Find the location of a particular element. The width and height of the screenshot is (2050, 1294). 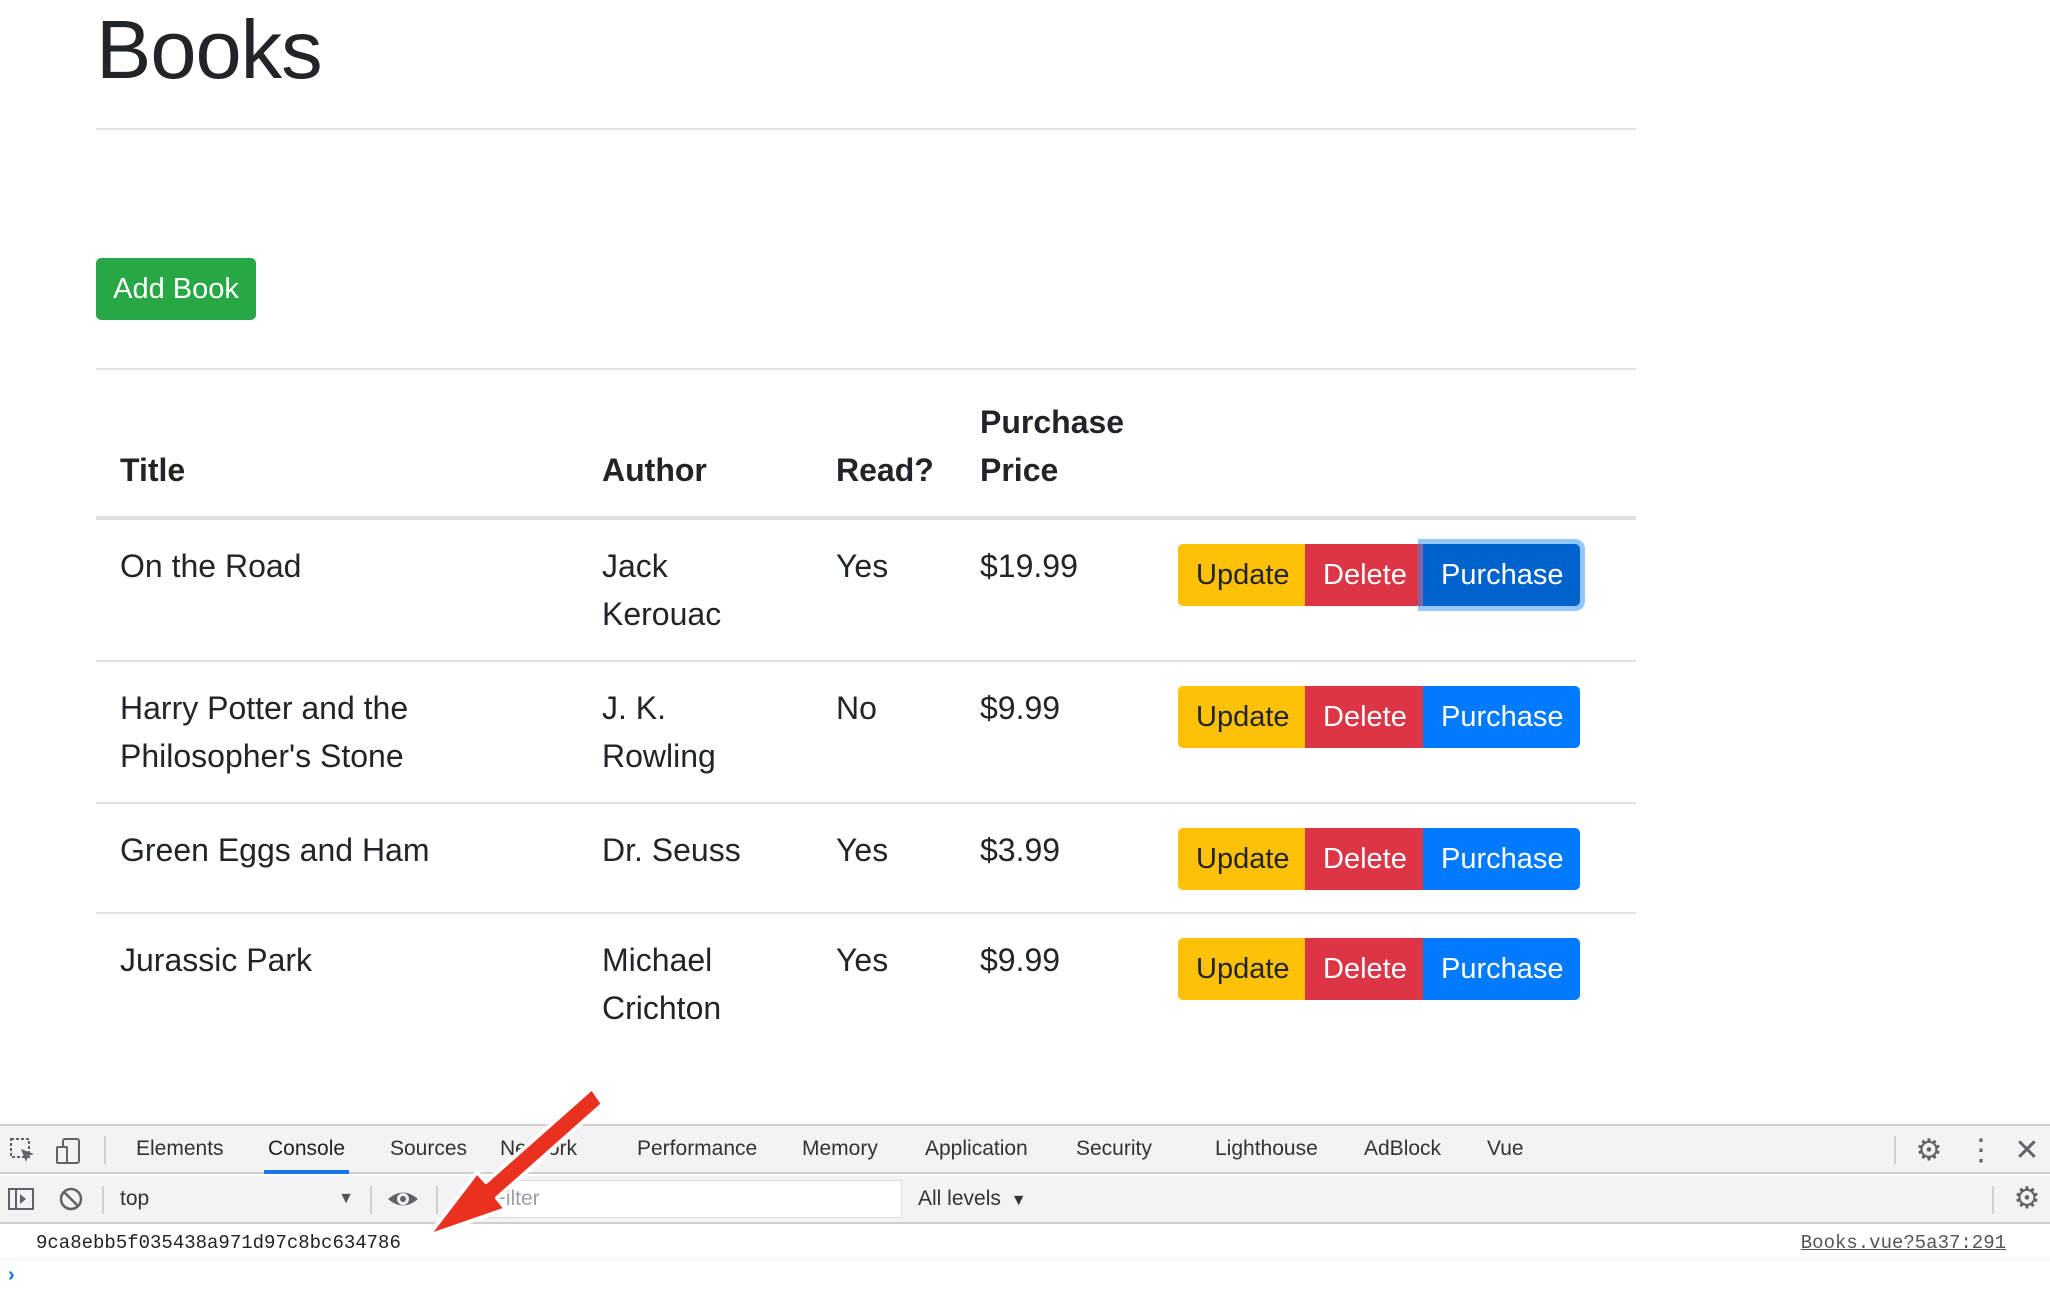

tab-application: Application is located at coordinates (976, 1149).